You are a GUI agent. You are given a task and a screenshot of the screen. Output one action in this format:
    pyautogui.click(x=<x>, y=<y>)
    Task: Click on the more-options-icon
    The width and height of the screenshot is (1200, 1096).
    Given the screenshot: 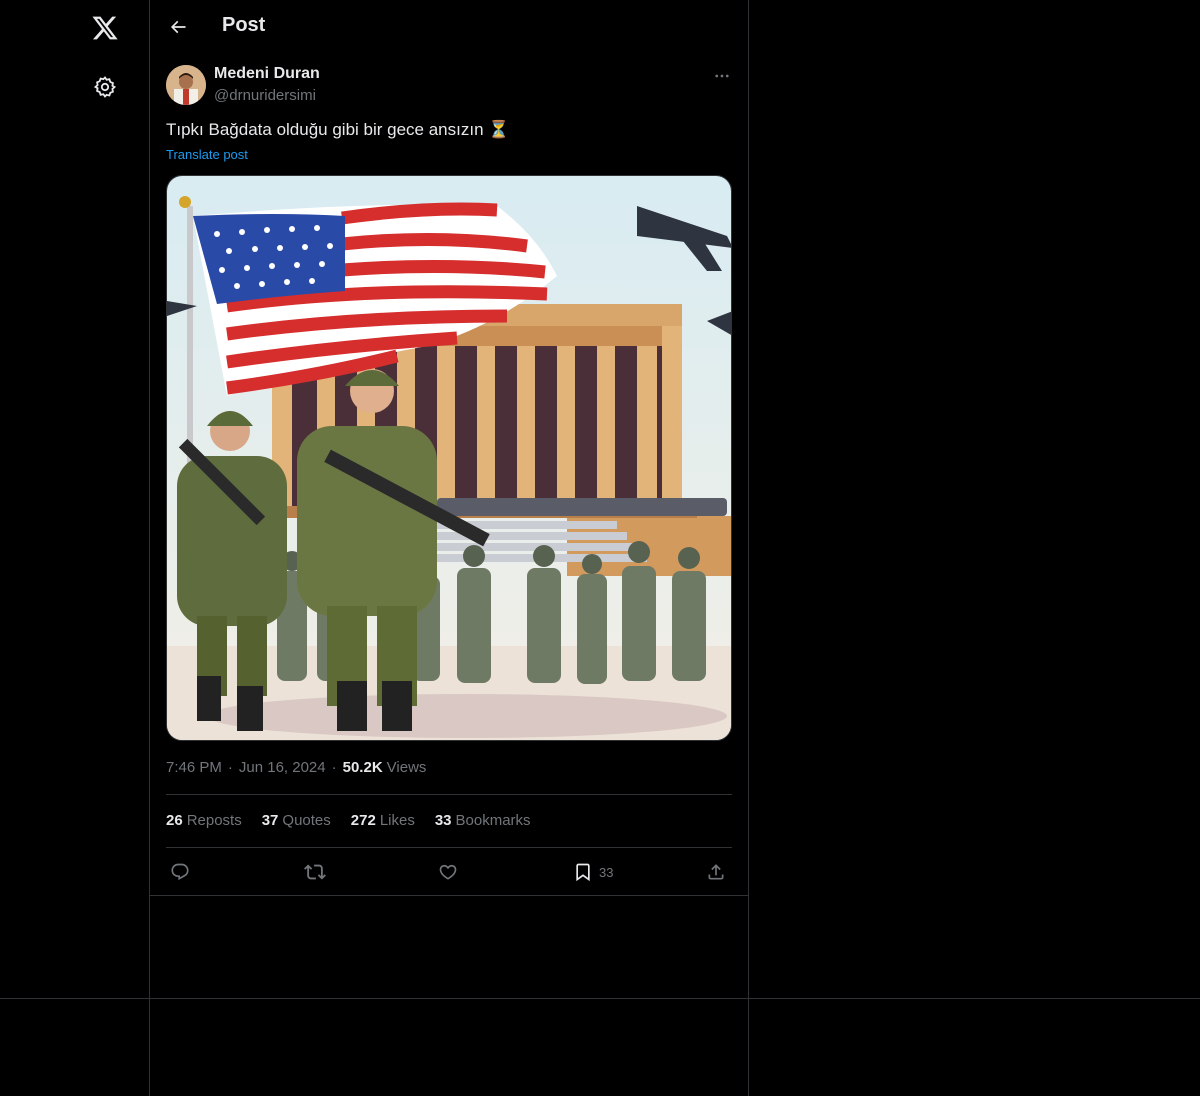 What is the action you would take?
    pyautogui.click(x=722, y=76)
    